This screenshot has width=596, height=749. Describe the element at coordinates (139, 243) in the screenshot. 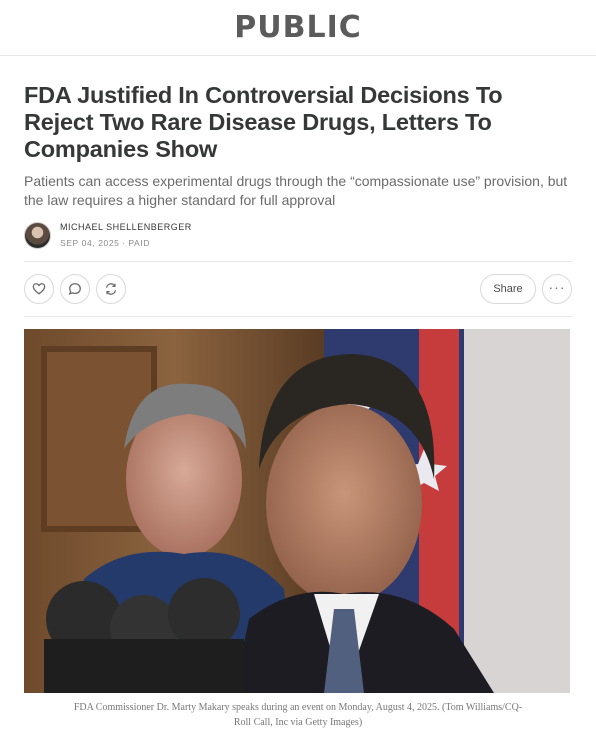

I see `post-access: PAID` at that location.